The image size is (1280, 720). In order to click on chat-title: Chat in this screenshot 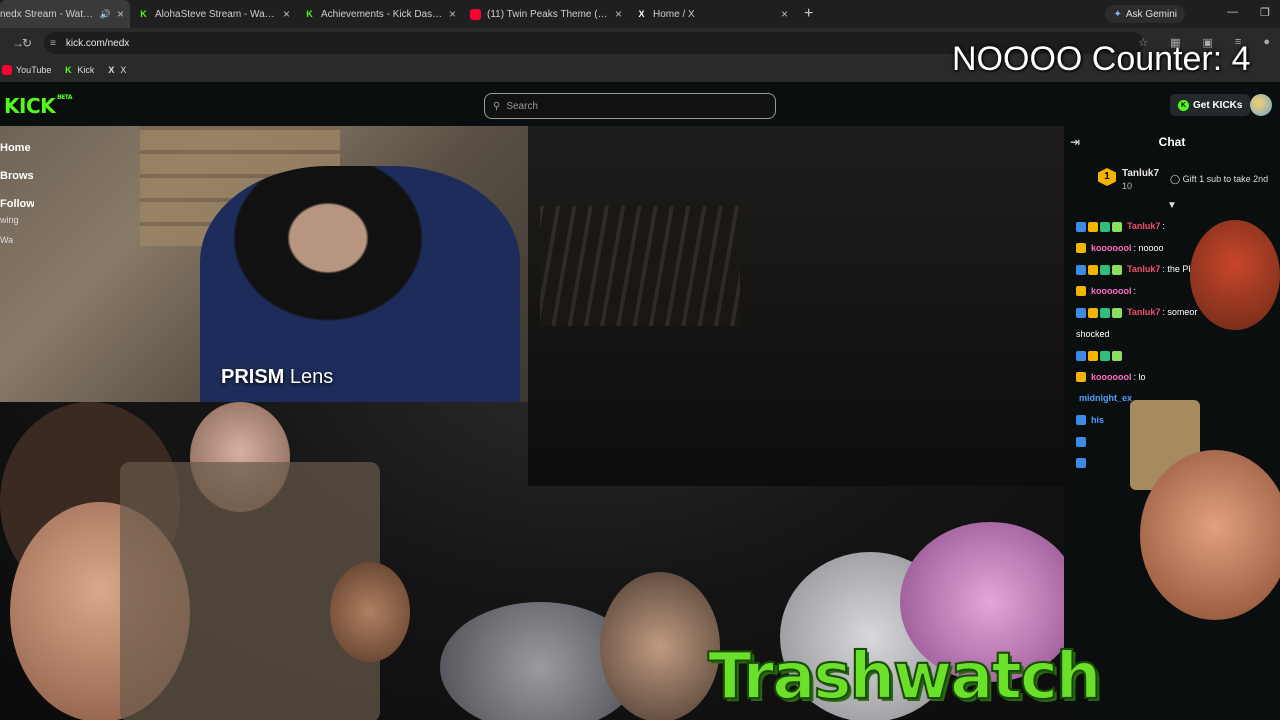, I will do `click(1172, 142)`.